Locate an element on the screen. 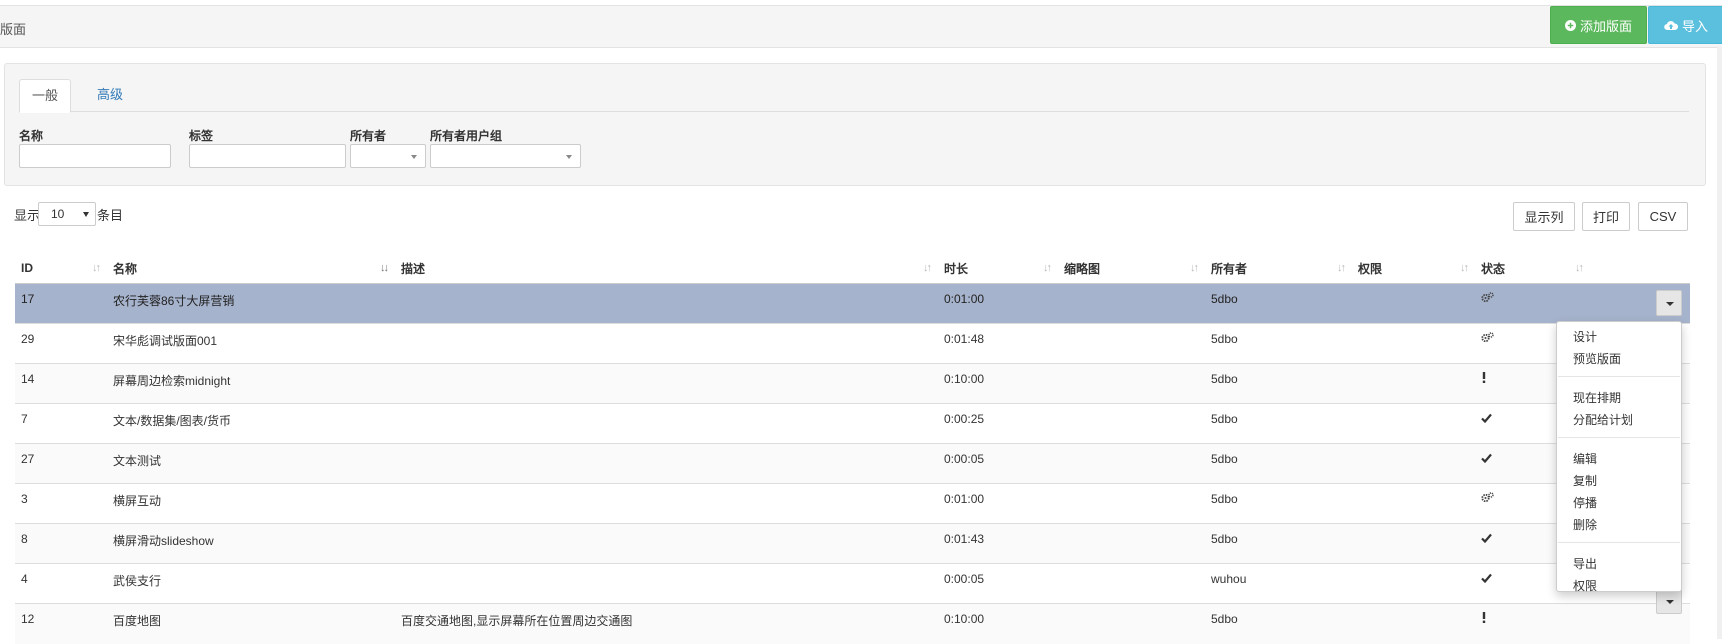 The height and width of the screenshot is (644, 1722). cell-id: 7 is located at coordinates (61, 423).